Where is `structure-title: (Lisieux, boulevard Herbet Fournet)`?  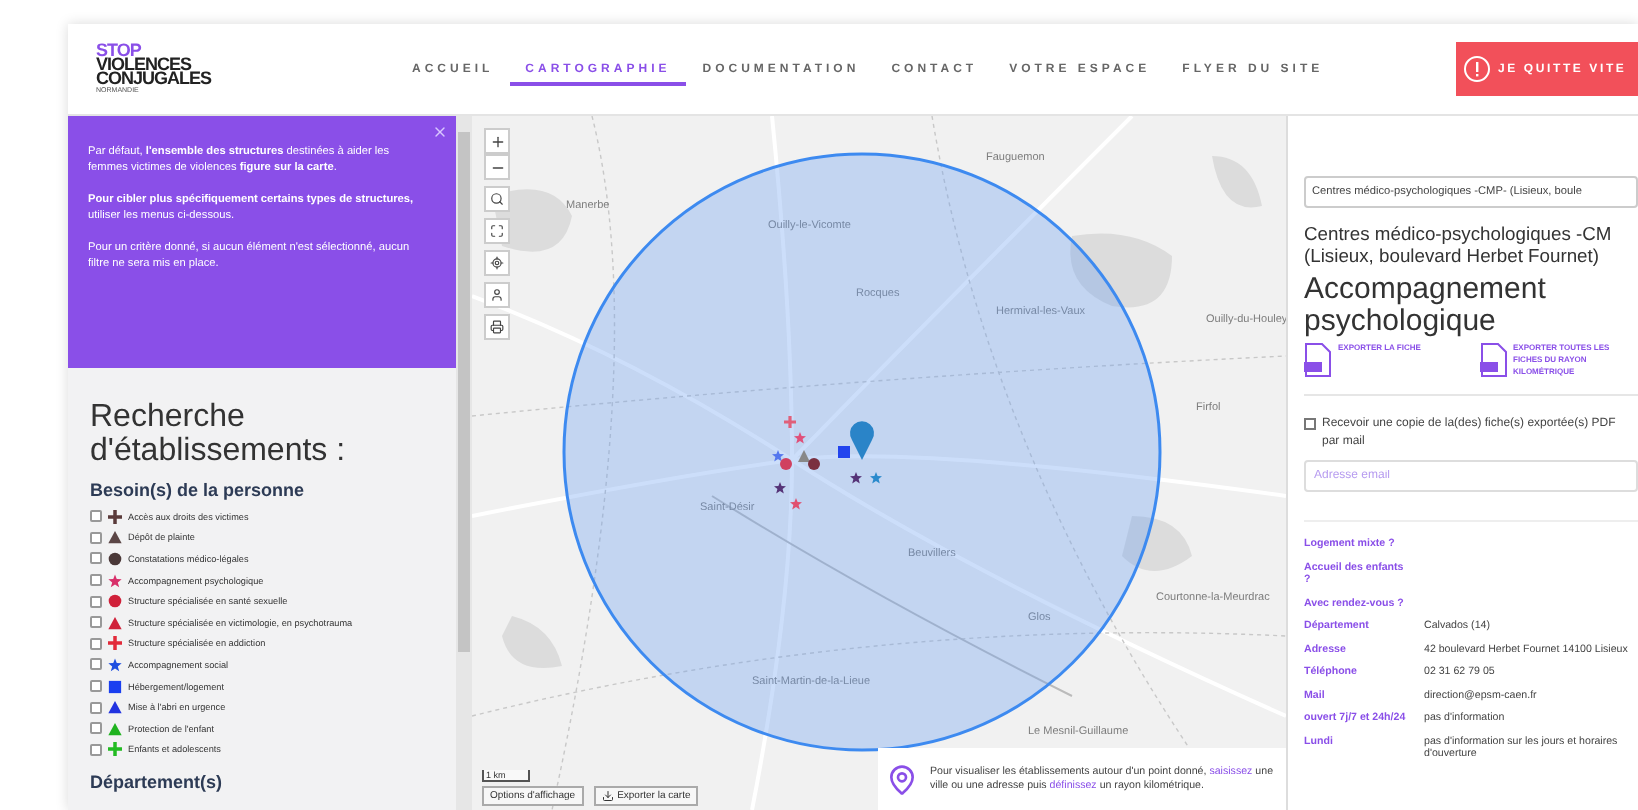
structure-title: (Lisieux, boulevard Herbet Fournet) is located at coordinates (1452, 255).